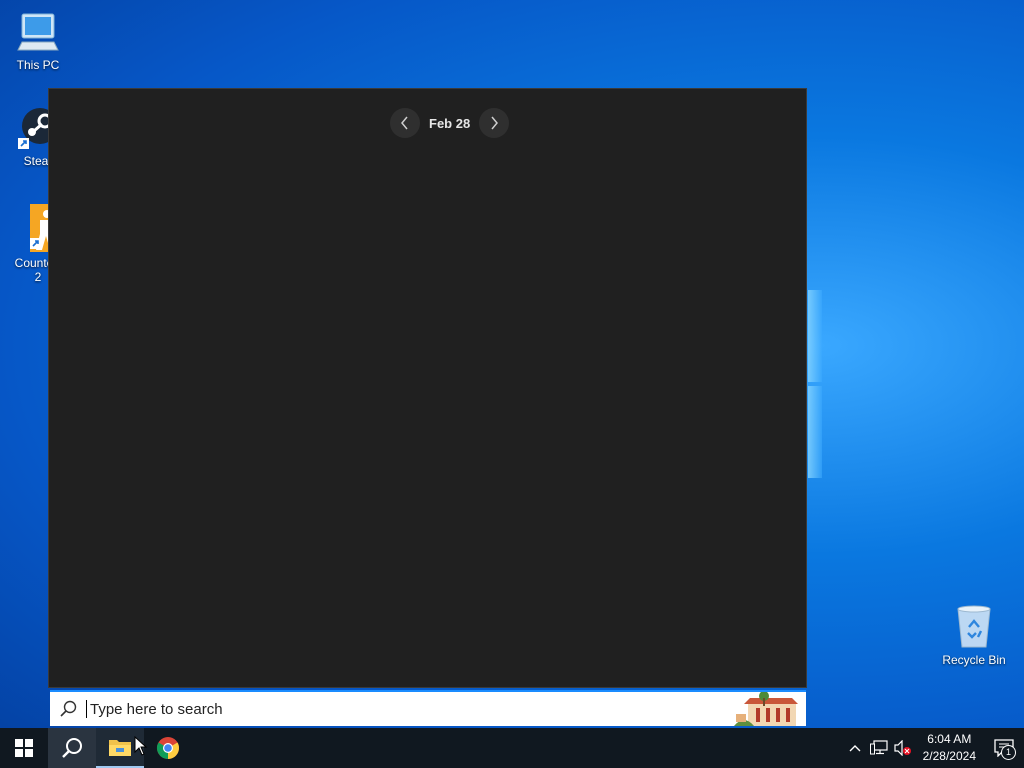 This screenshot has height=768, width=1024. I want to click on file-explorer-icon, so click(120, 748).